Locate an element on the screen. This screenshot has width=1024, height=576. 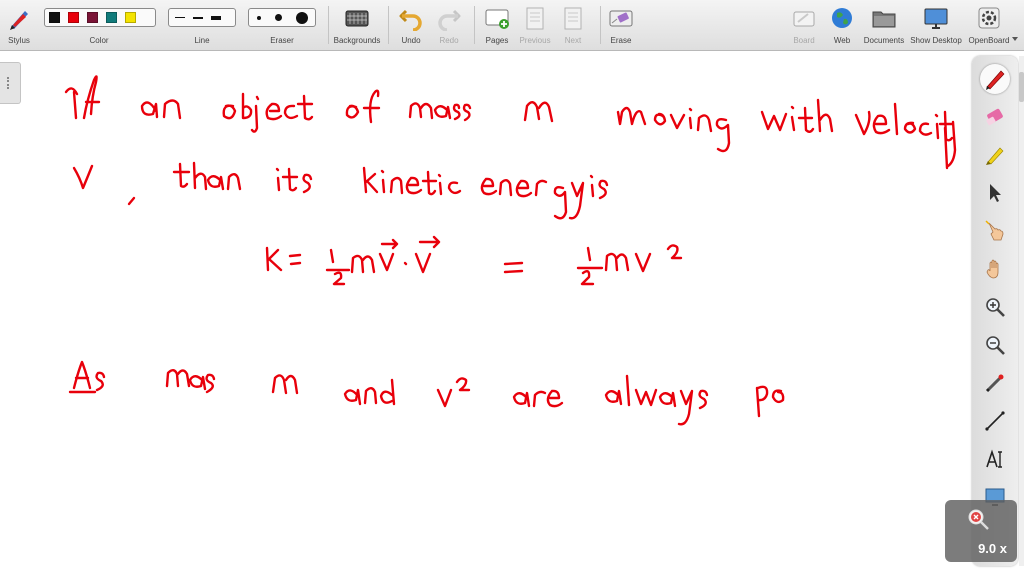
eraser-medium-option is located at coordinates (278, 17).